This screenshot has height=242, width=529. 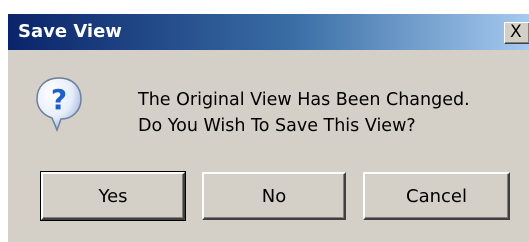 I want to click on no-button: No, so click(x=274, y=196).